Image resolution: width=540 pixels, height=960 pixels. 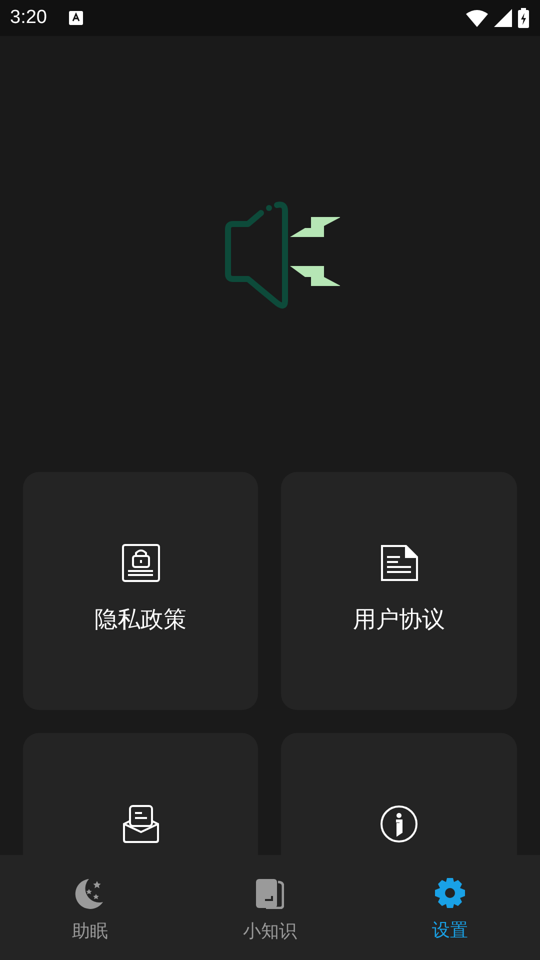 What do you see at coordinates (399, 591) in the screenshot?
I see `menu-card: 用户协议` at bounding box center [399, 591].